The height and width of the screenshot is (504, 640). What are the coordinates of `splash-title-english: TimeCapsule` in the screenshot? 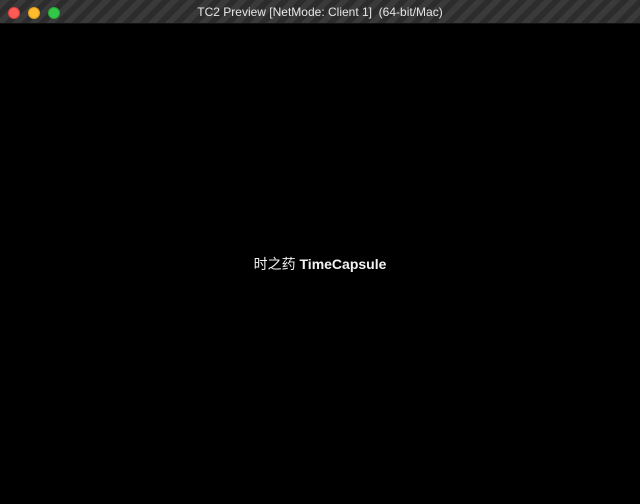 It's located at (343, 264).